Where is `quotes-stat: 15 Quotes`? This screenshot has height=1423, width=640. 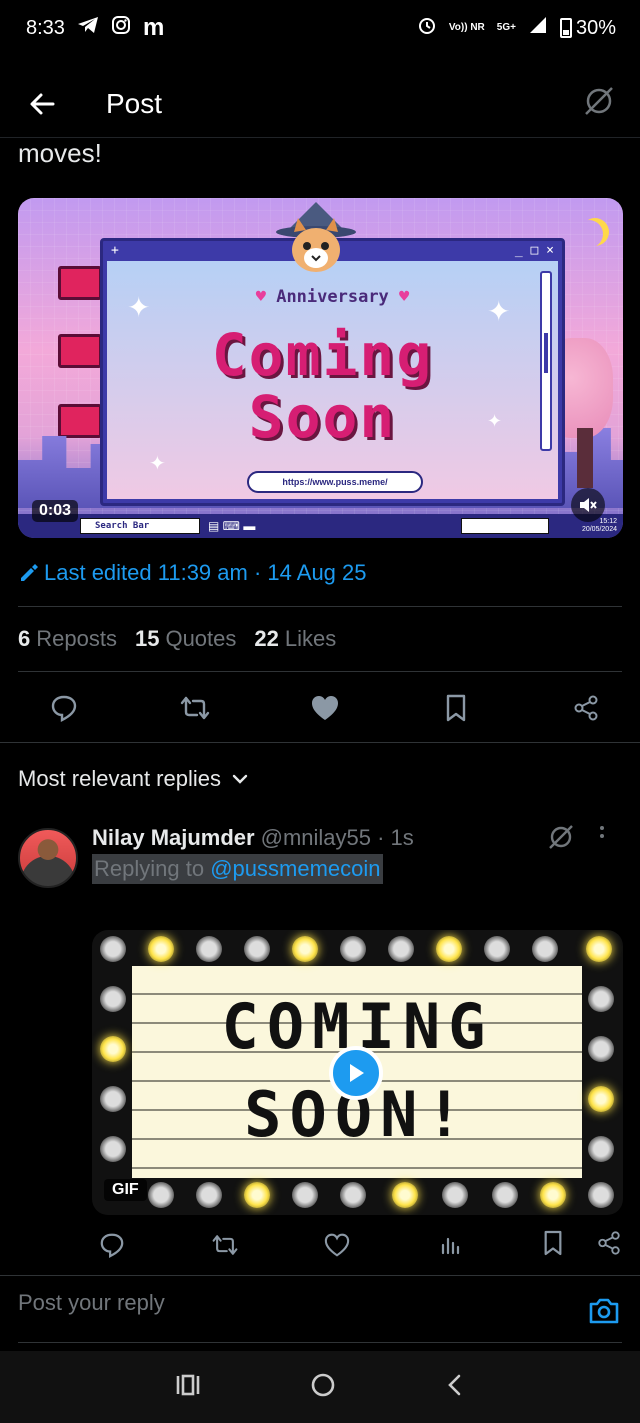
quotes-stat: 15 Quotes is located at coordinates (185, 639).